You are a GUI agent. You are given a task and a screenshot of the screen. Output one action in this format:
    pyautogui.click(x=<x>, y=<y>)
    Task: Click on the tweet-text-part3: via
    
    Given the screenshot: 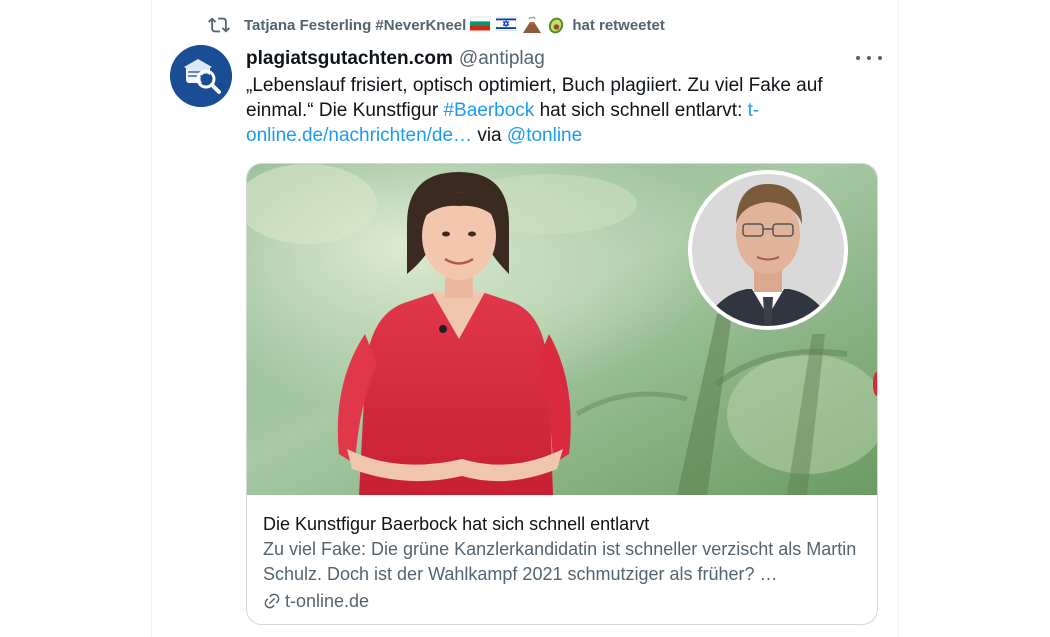 What is the action you would take?
    pyautogui.click(x=489, y=135)
    